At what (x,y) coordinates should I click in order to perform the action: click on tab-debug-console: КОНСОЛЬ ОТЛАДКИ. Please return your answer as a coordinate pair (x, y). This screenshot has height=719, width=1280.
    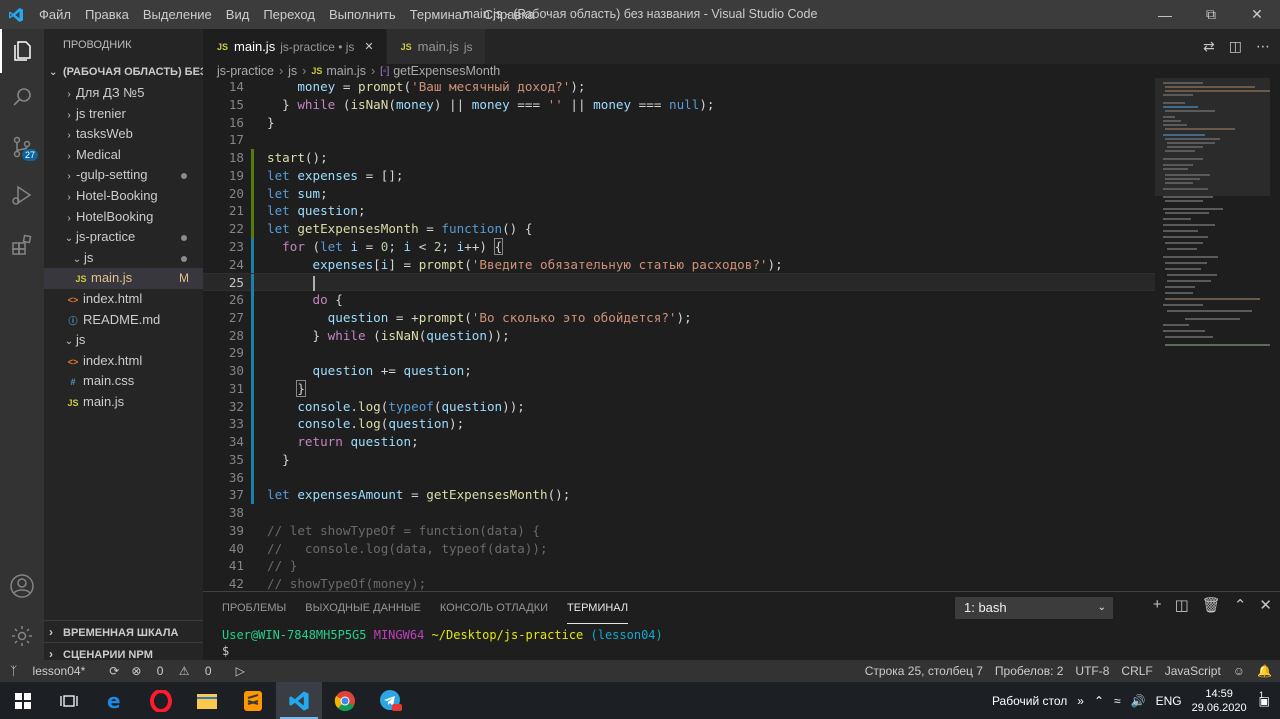
    Looking at the image, I should click on (494, 608).